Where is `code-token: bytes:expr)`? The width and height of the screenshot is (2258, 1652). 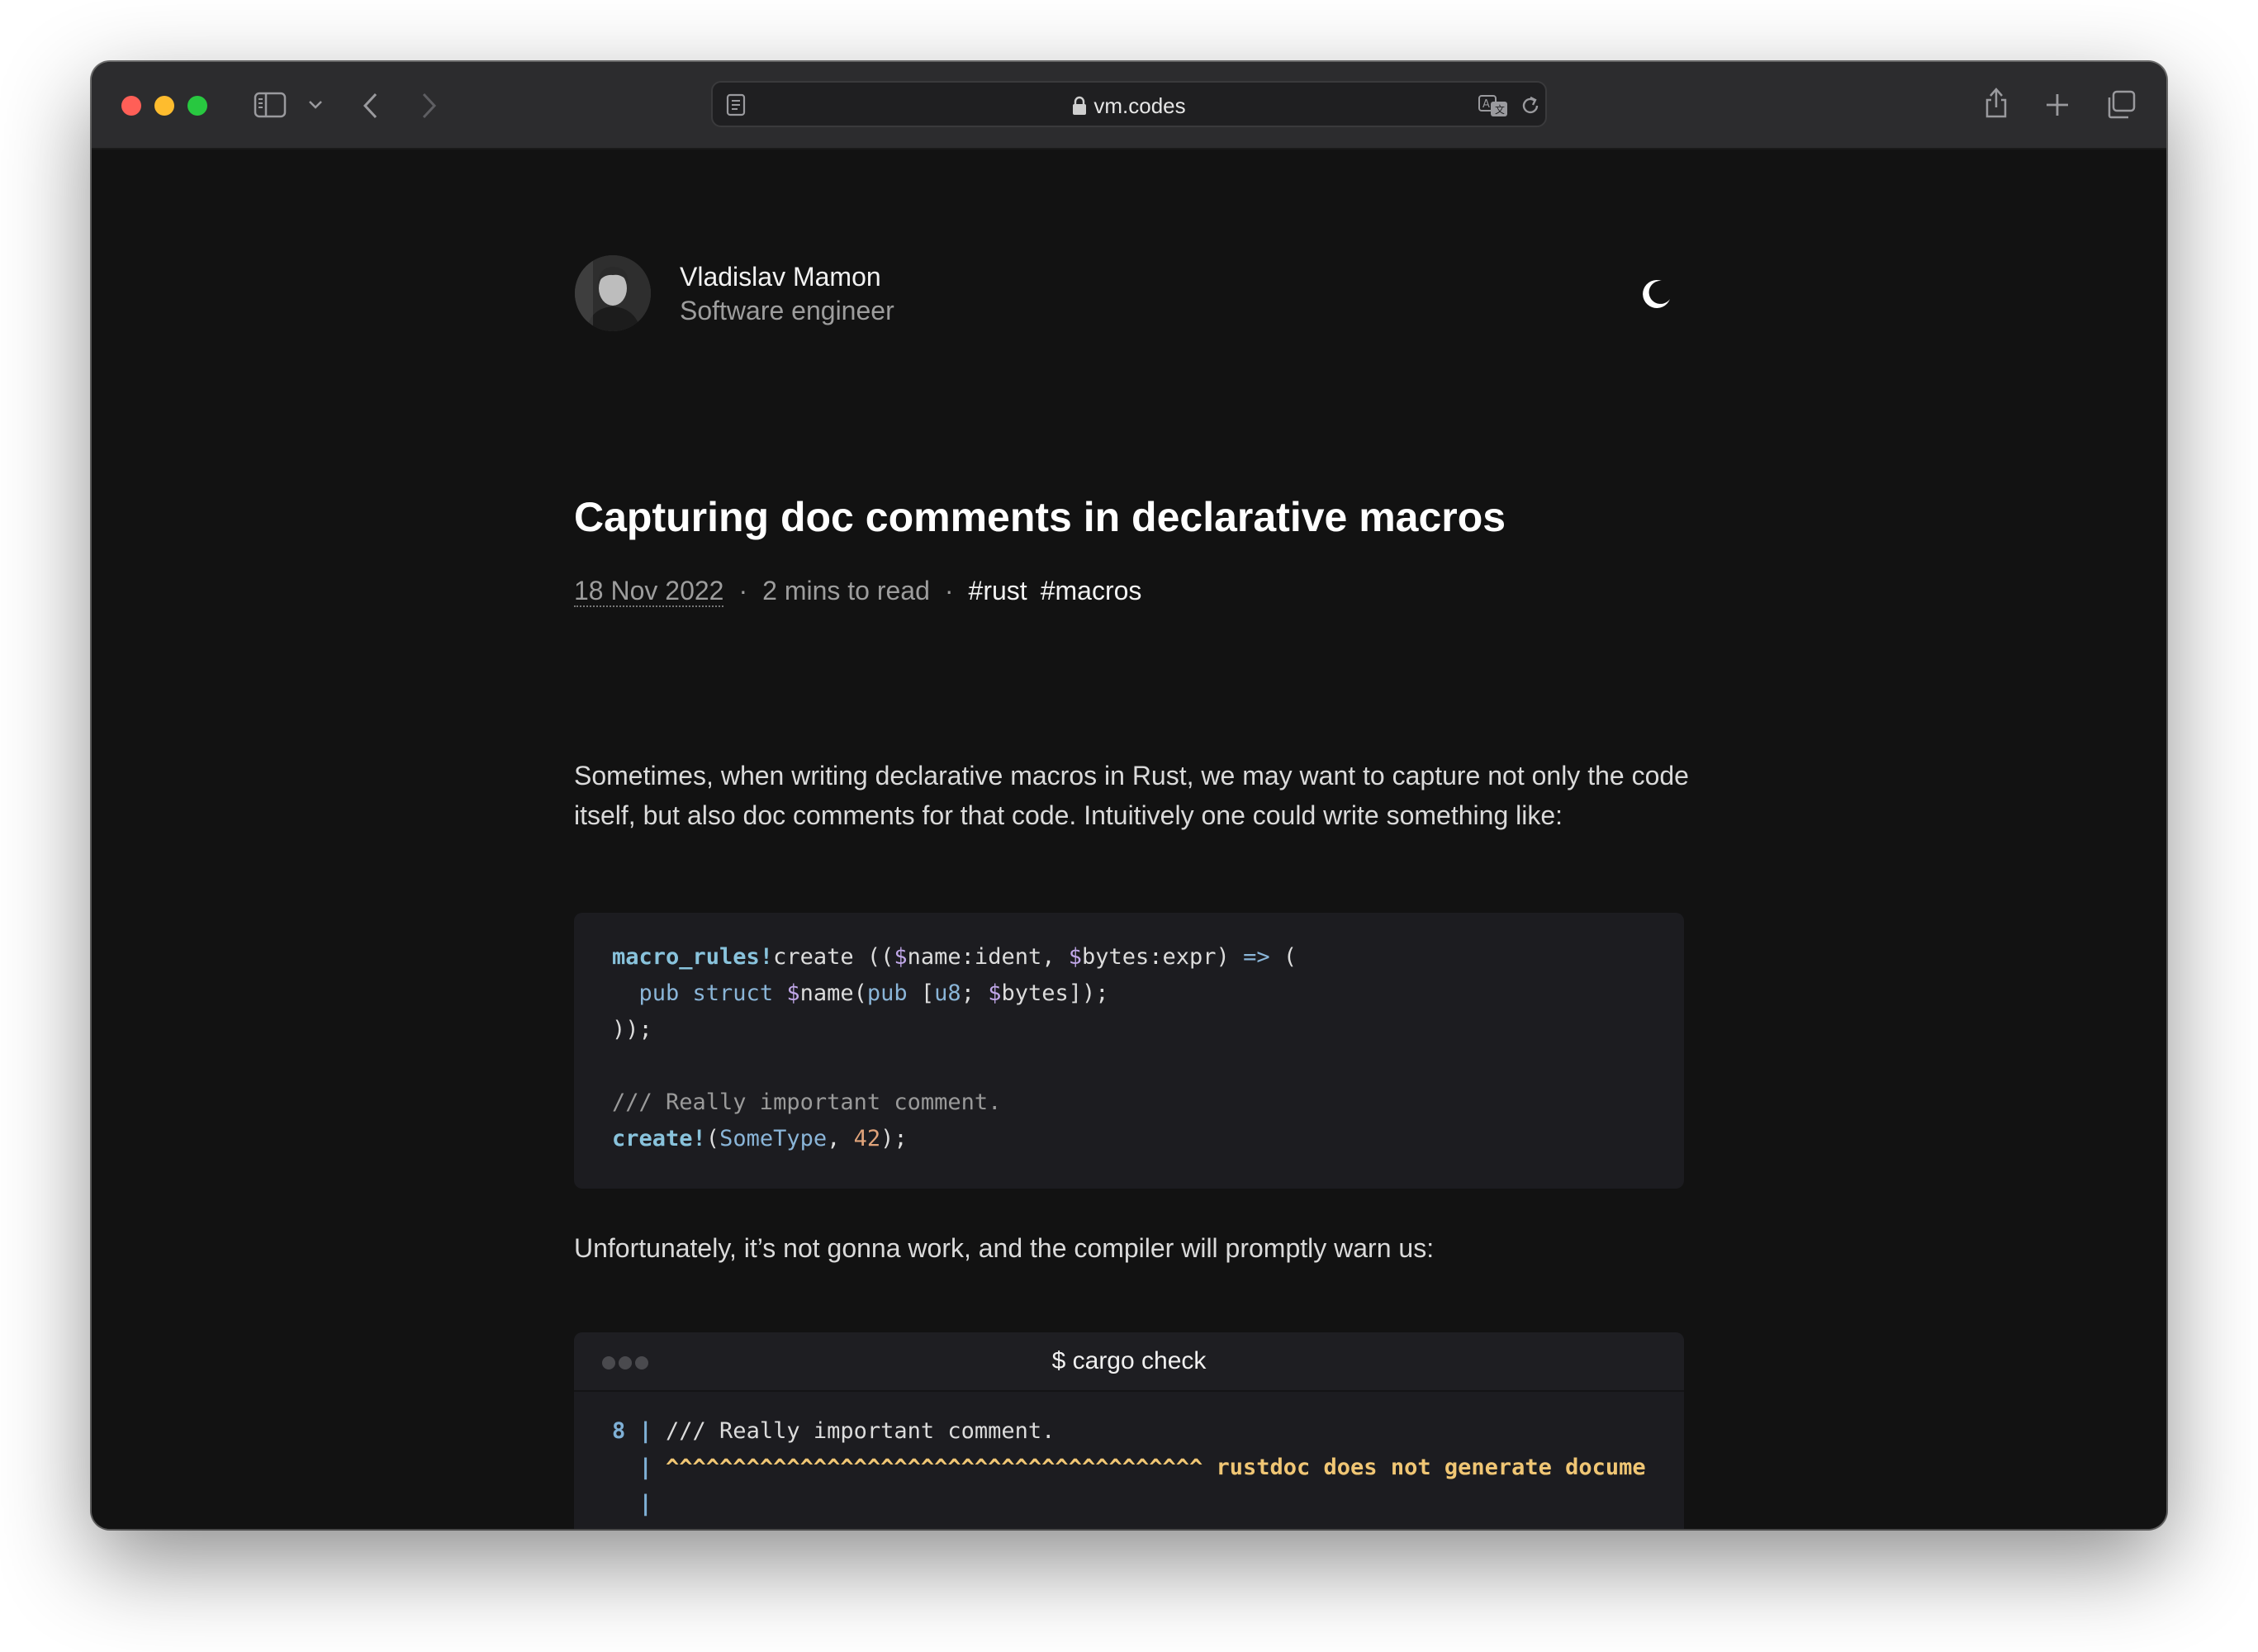
code-token: bytes:expr) is located at coordinates (1163, 957).